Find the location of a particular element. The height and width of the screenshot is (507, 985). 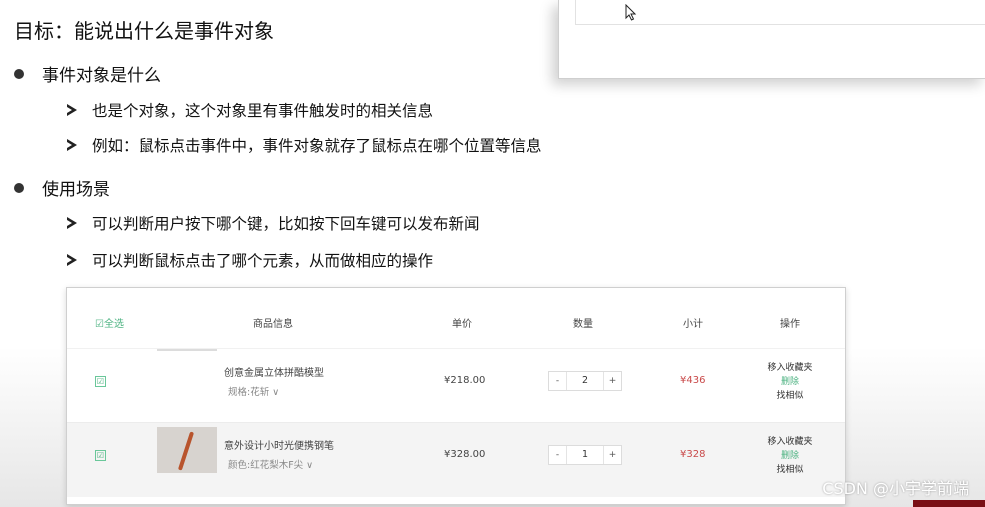

section-heading-label: 事件对象是什么 is located at coordinates (101, 76).